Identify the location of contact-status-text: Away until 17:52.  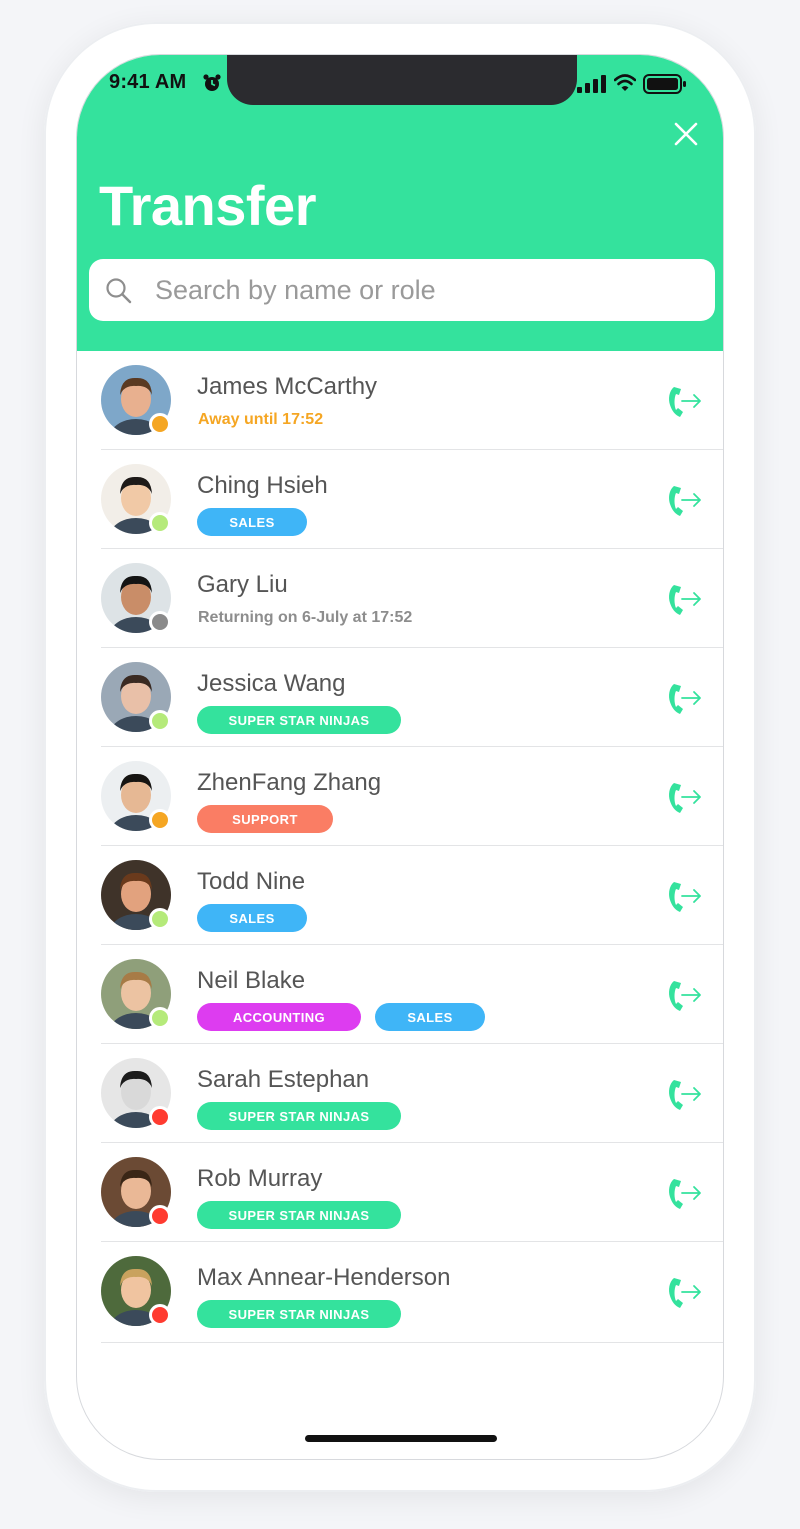
(261, 419).